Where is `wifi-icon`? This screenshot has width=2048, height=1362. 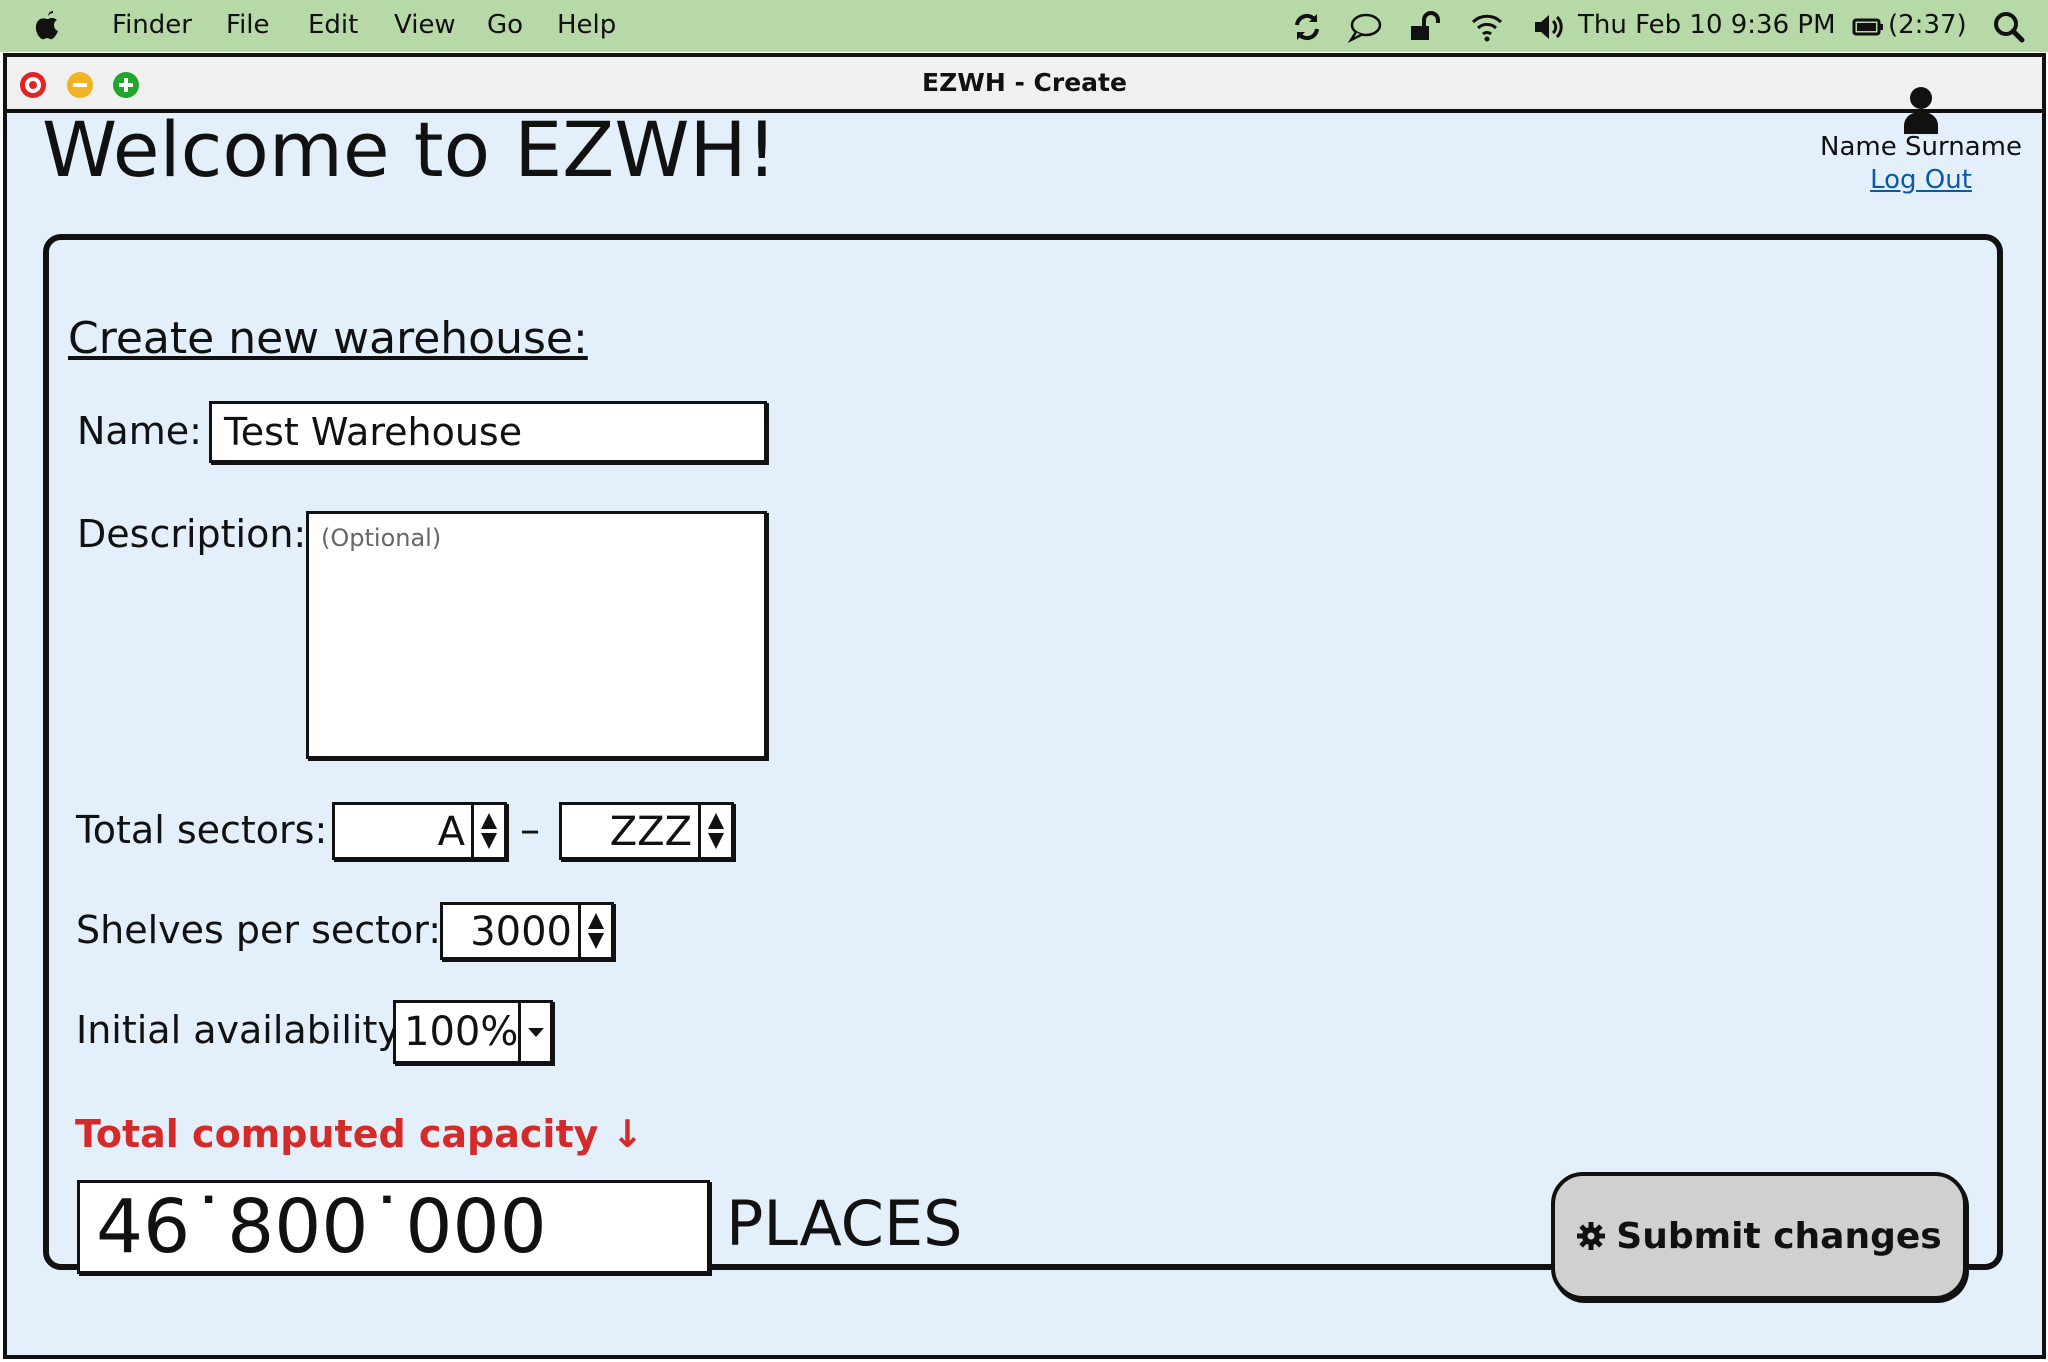 wifi-icon is located at coordinates (1487, 27).